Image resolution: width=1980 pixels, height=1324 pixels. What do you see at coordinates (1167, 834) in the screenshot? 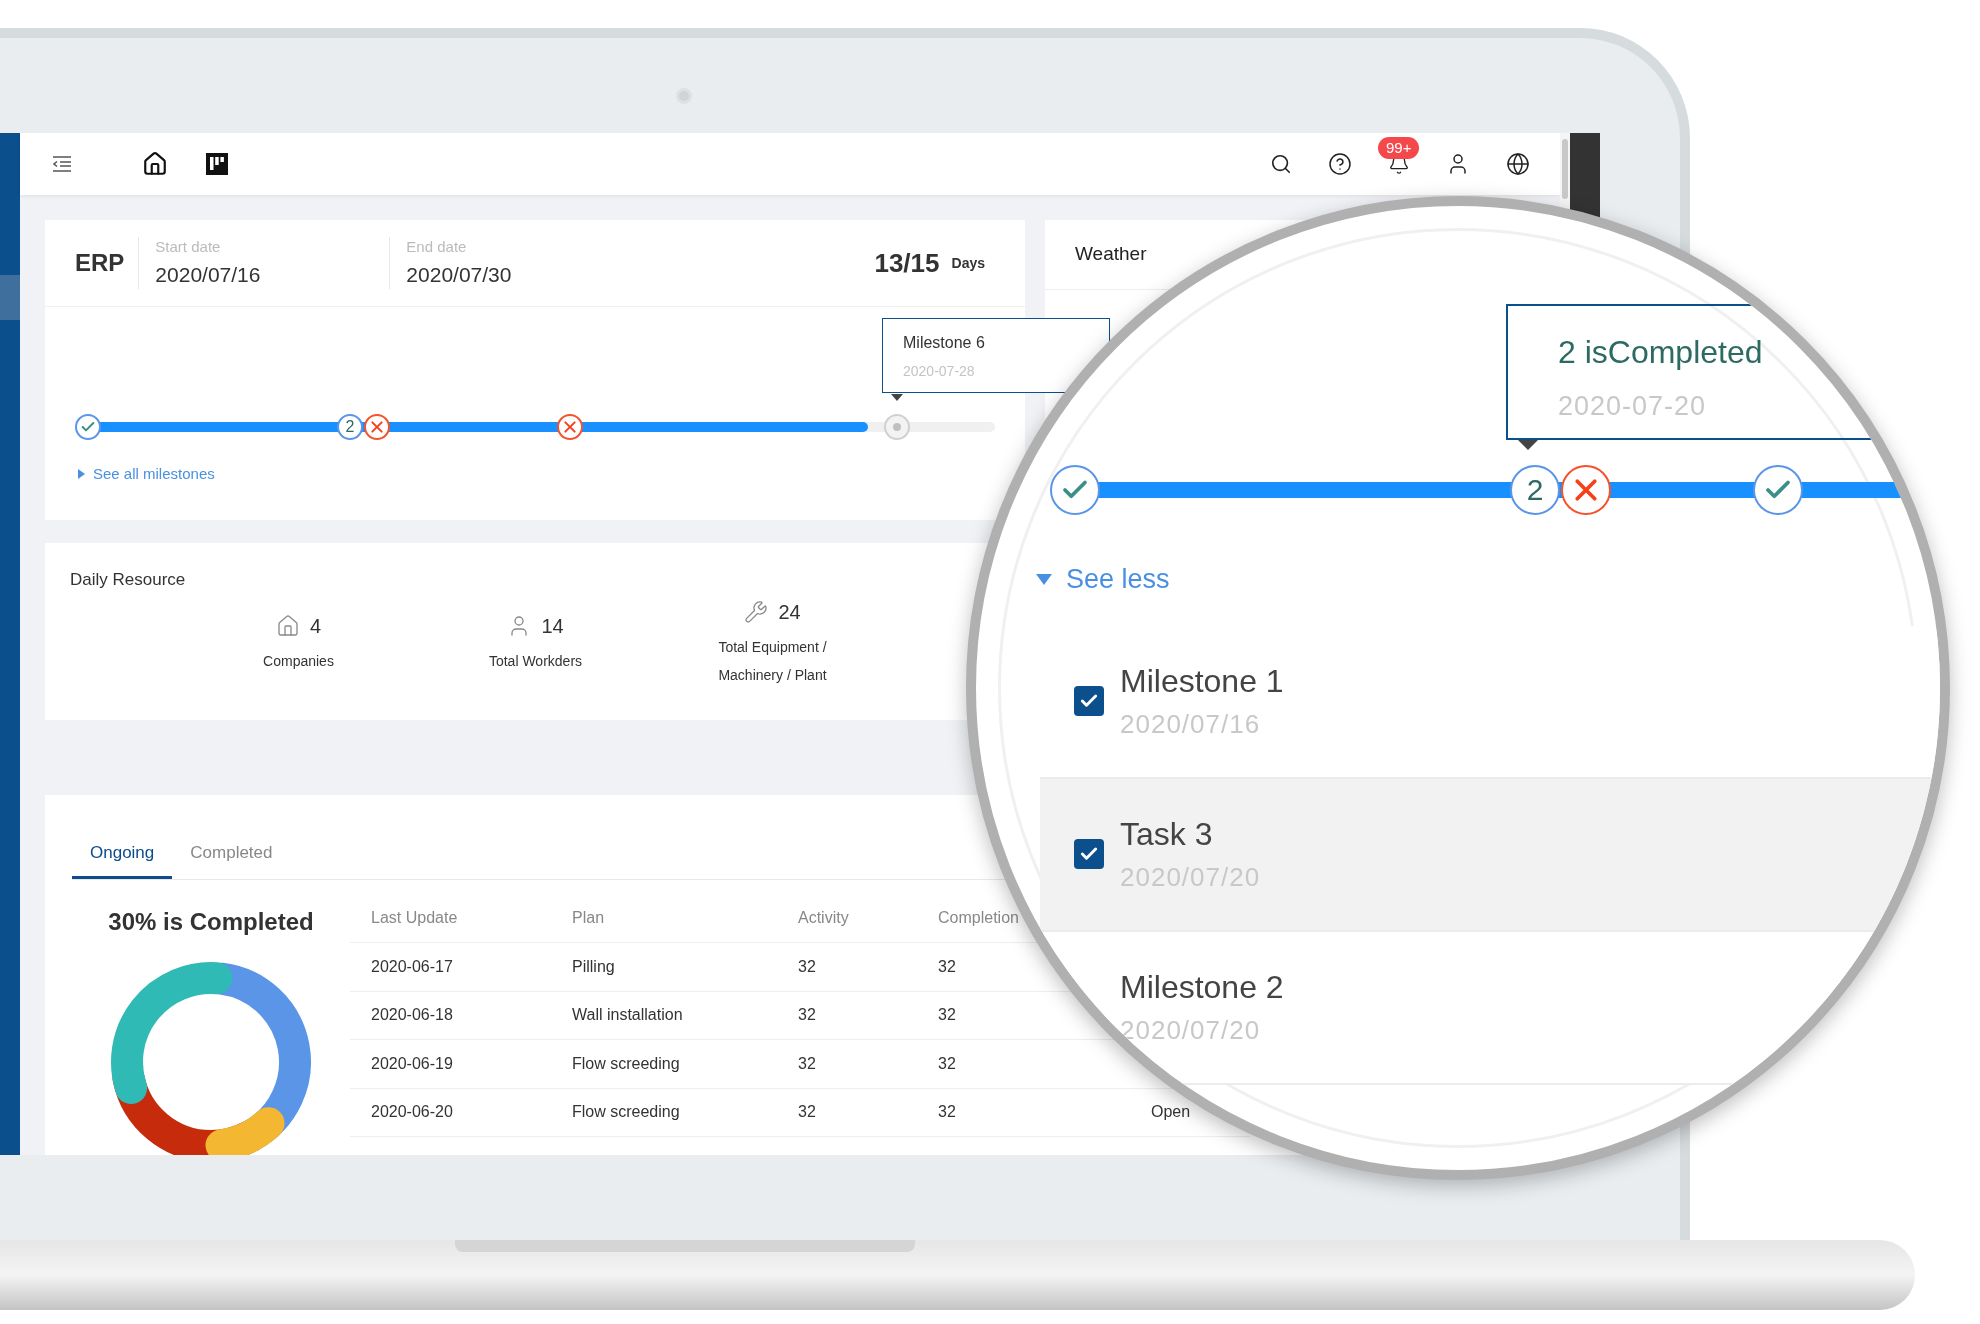
I see `milestone-name: Task 3` at bounding box center [1167, 834].